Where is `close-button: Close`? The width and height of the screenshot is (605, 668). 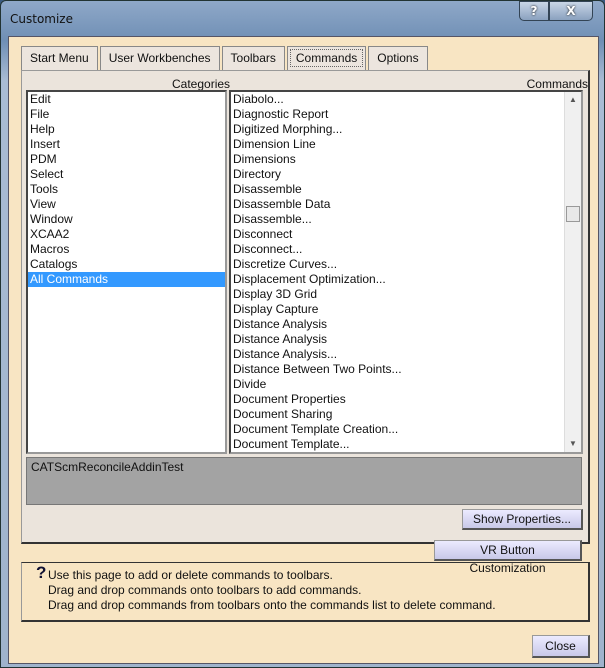
close-button: Close is located at coordinates (561, 646).